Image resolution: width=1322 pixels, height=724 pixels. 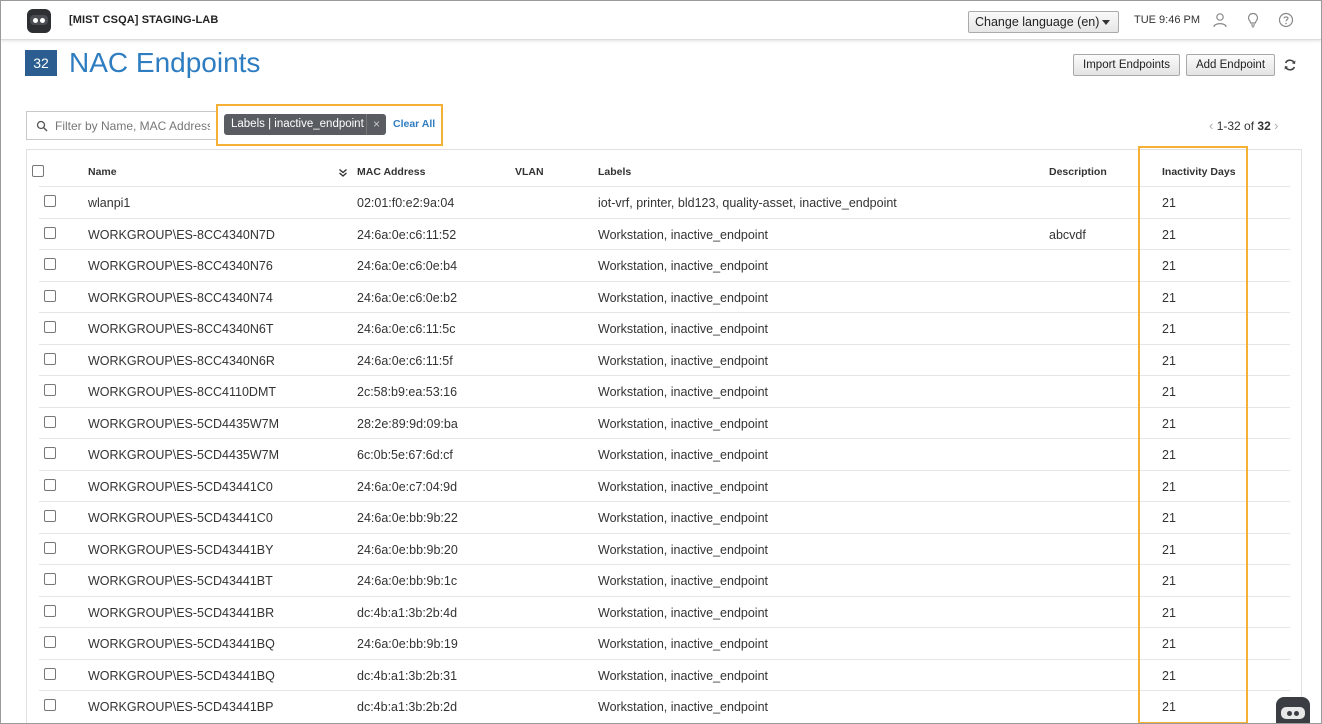 I want to click on org-name: [MIST CSQA] STAGING-LAB, so click(x=143, y=20).